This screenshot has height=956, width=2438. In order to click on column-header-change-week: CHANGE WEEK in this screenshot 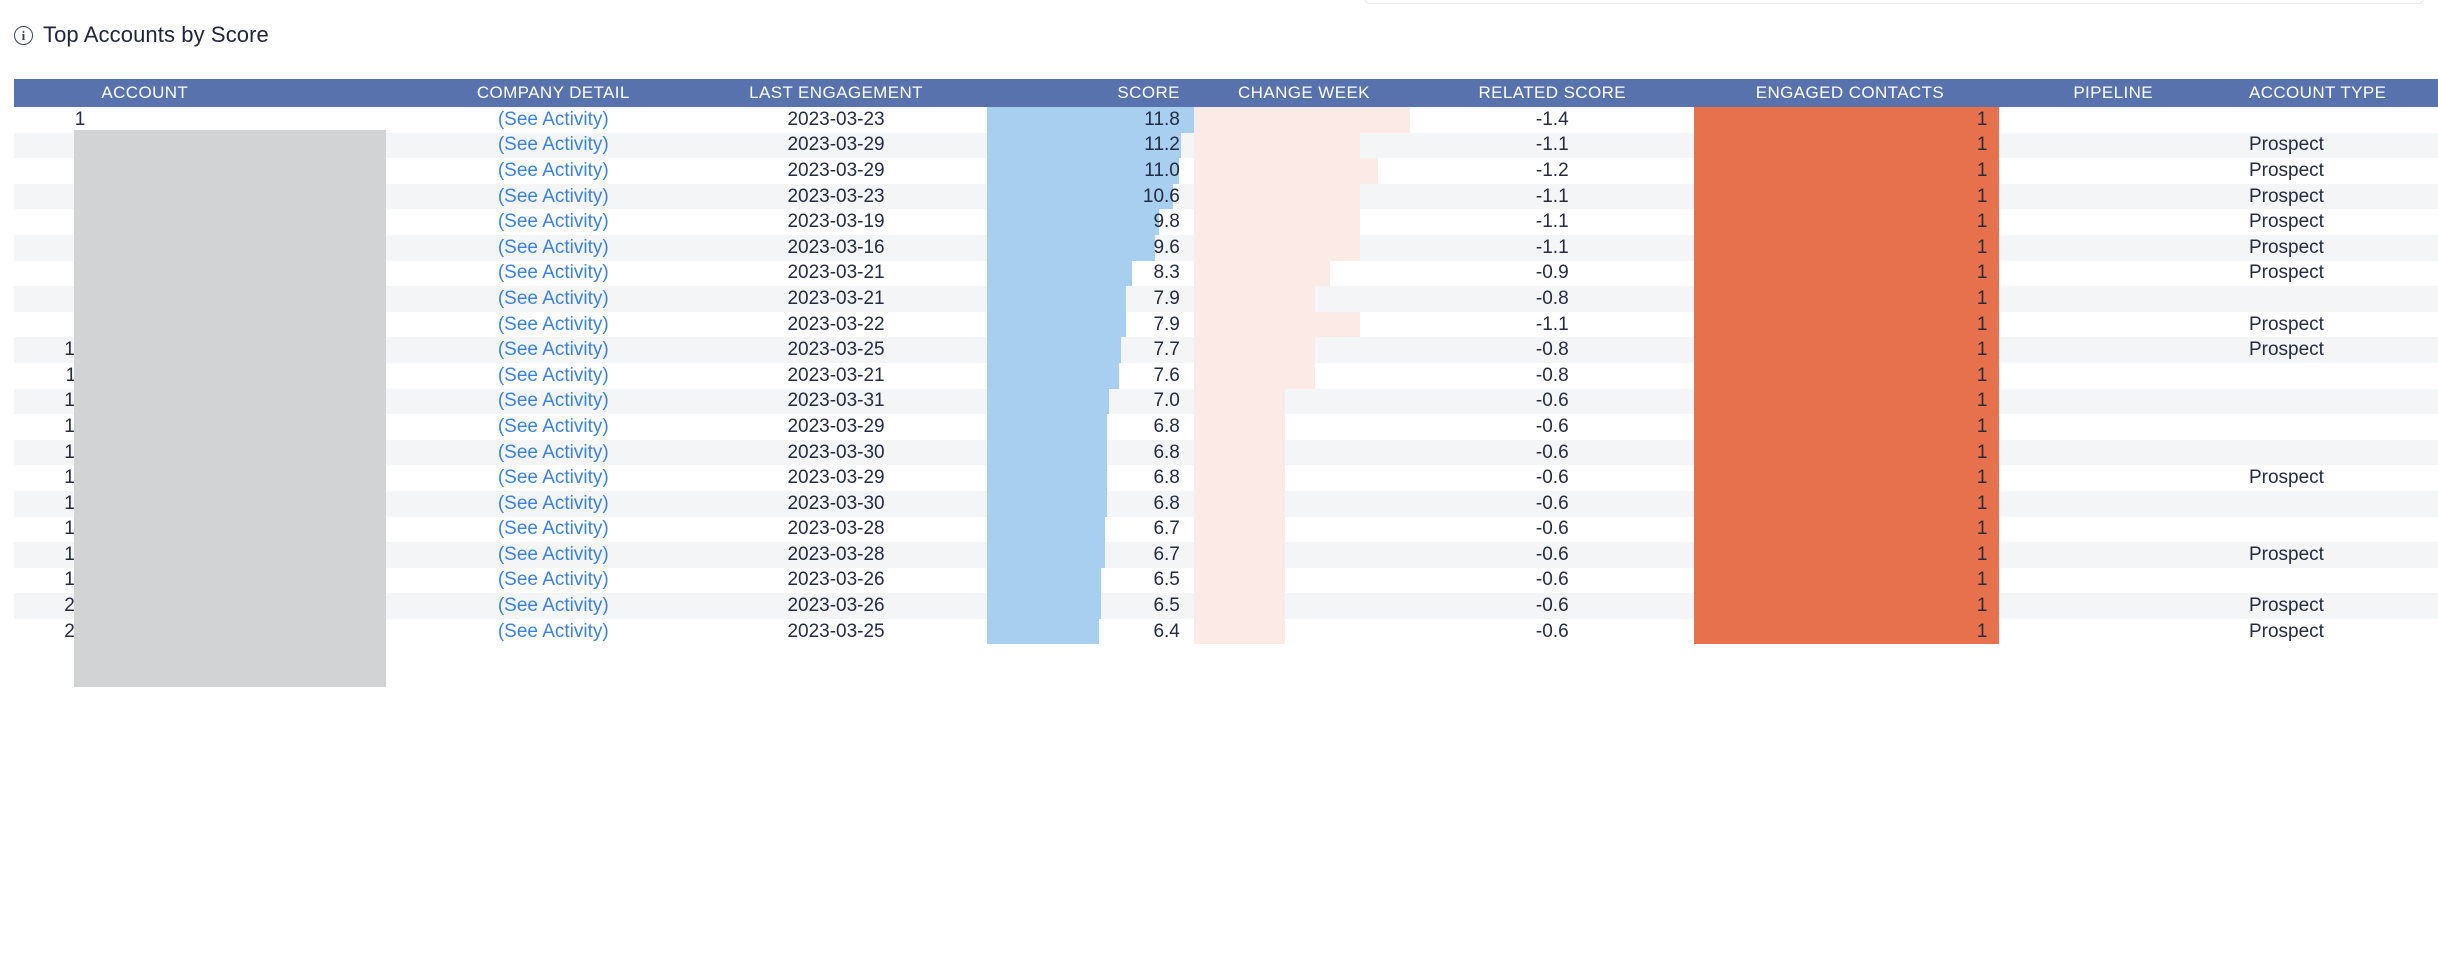, I will do `click(1302, 93)`.